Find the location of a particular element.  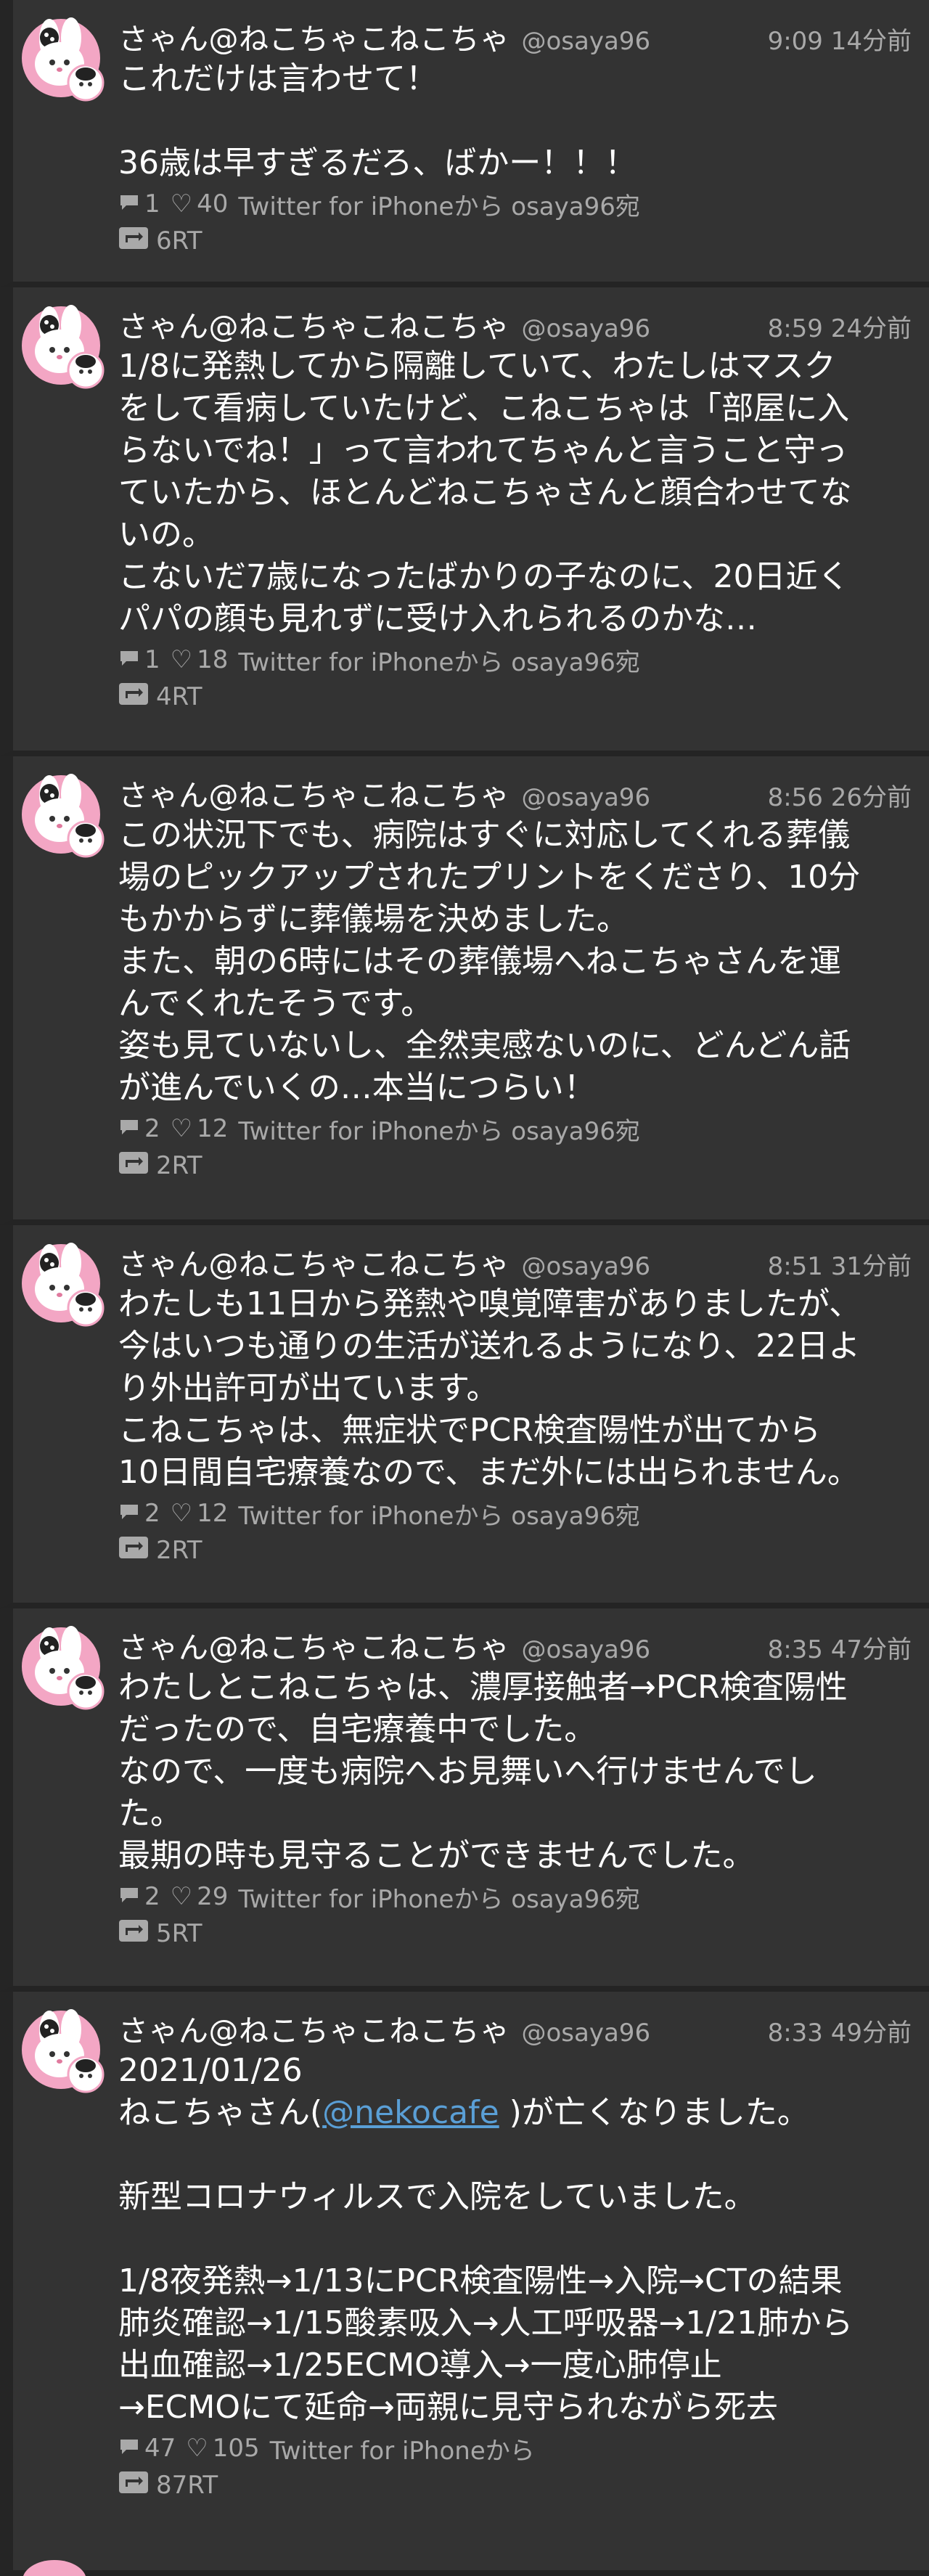

retweet-count: 4RT is located at coordinates (179, 697).